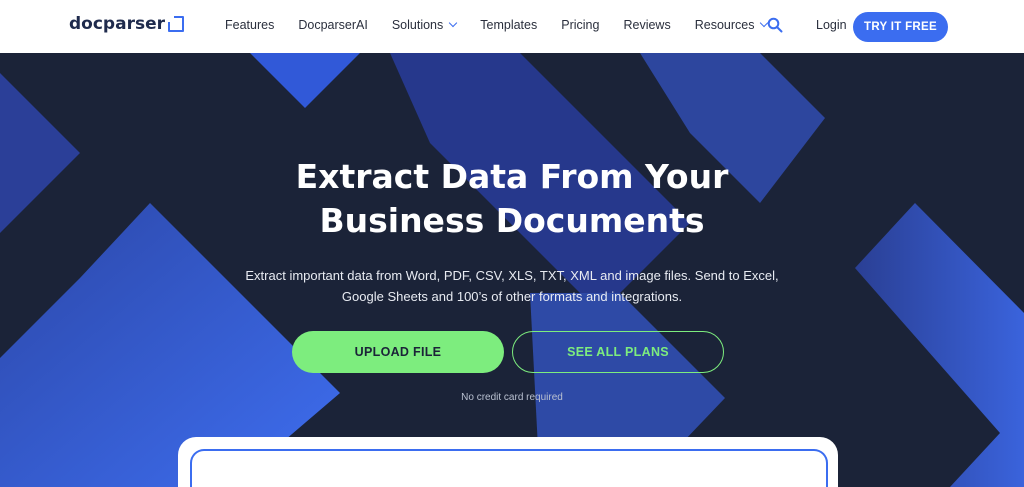 Image resolution: width=1024 pixels, height=487 pixels. What do you see at coordinates (175, 24) in the screenshot?
I see `logo-bracket-icon` at bounding box center [175, 24].